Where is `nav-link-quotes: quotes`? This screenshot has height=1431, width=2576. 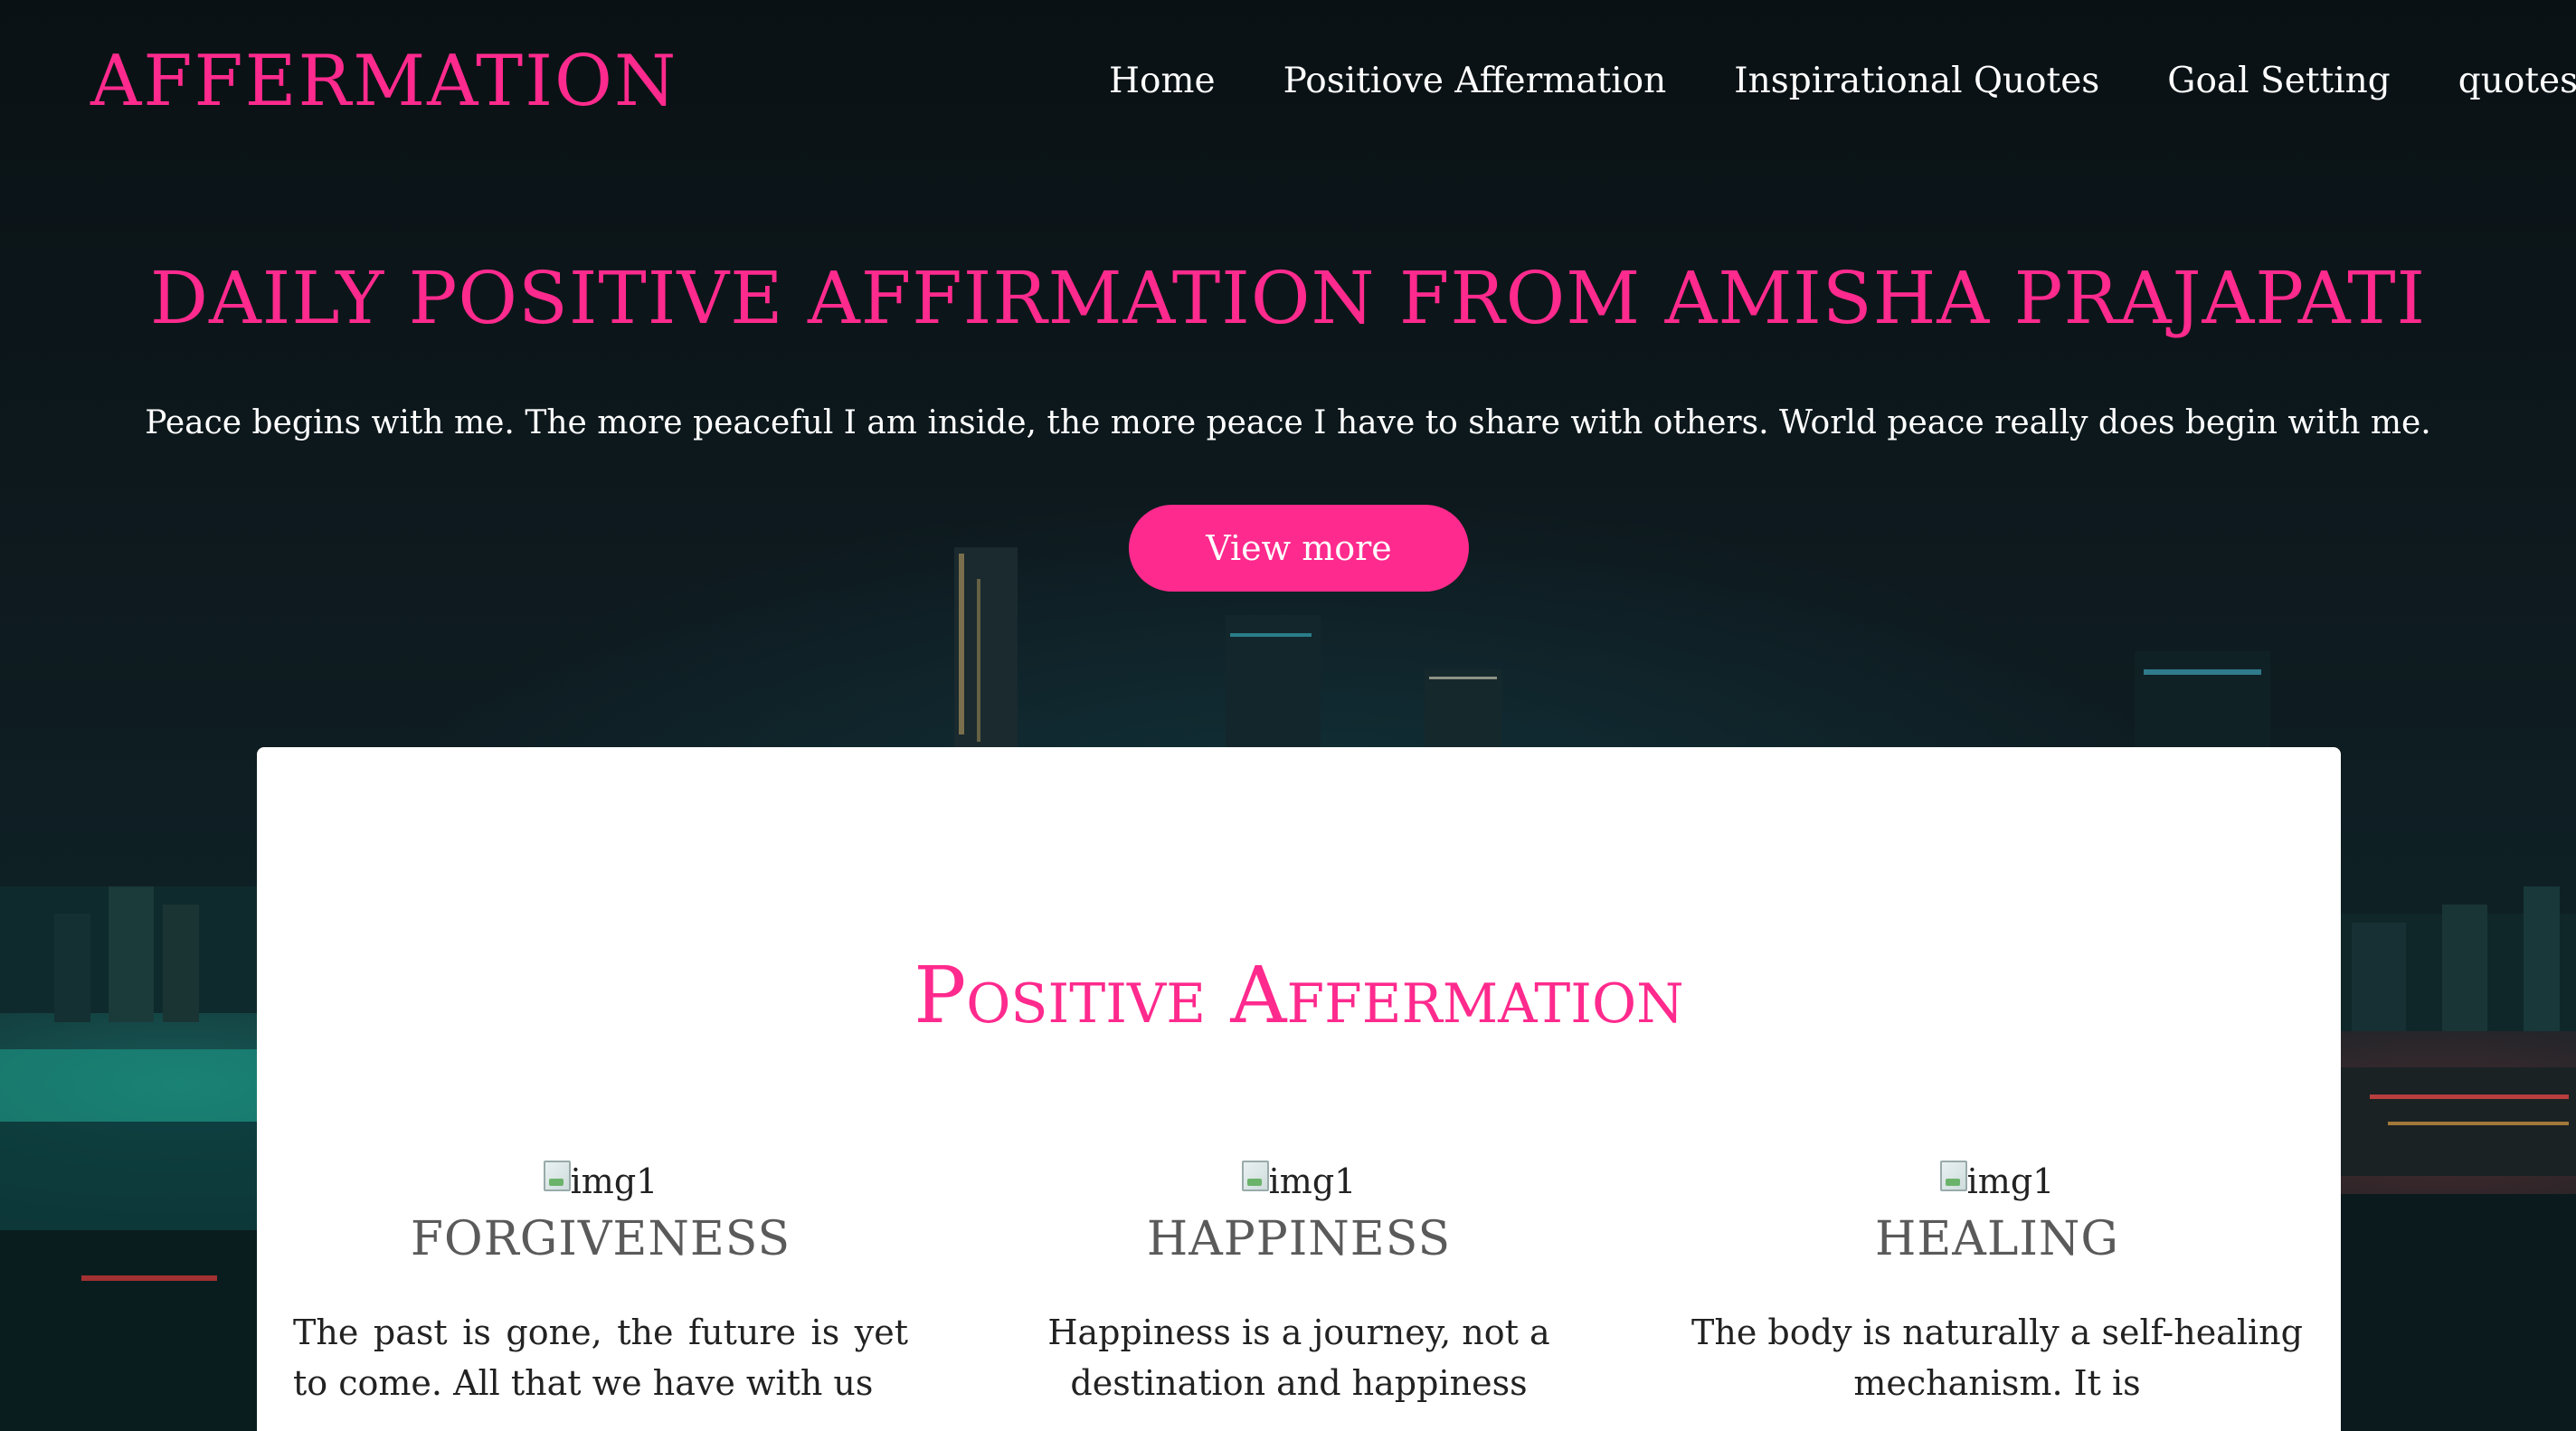 nav-link-quotes: quotes is located at coordinates (2517, 82).